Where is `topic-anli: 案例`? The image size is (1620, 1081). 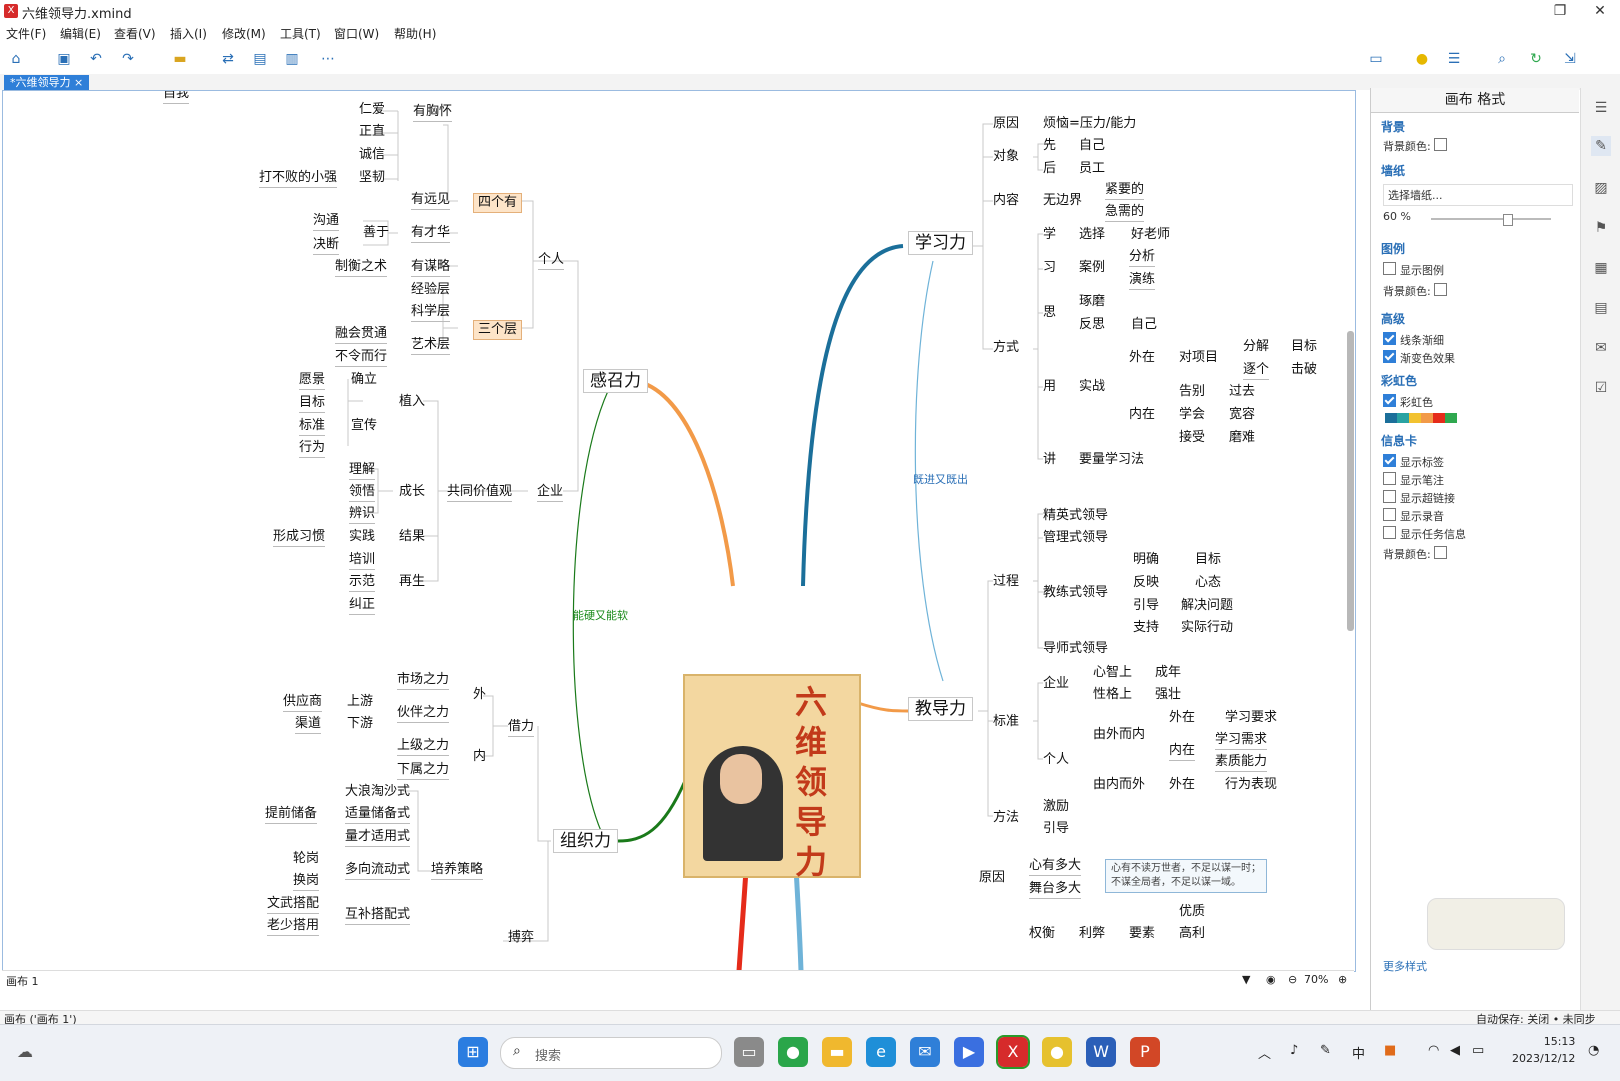 topic-anli: 案例 is located at coordinates (1092, 268).